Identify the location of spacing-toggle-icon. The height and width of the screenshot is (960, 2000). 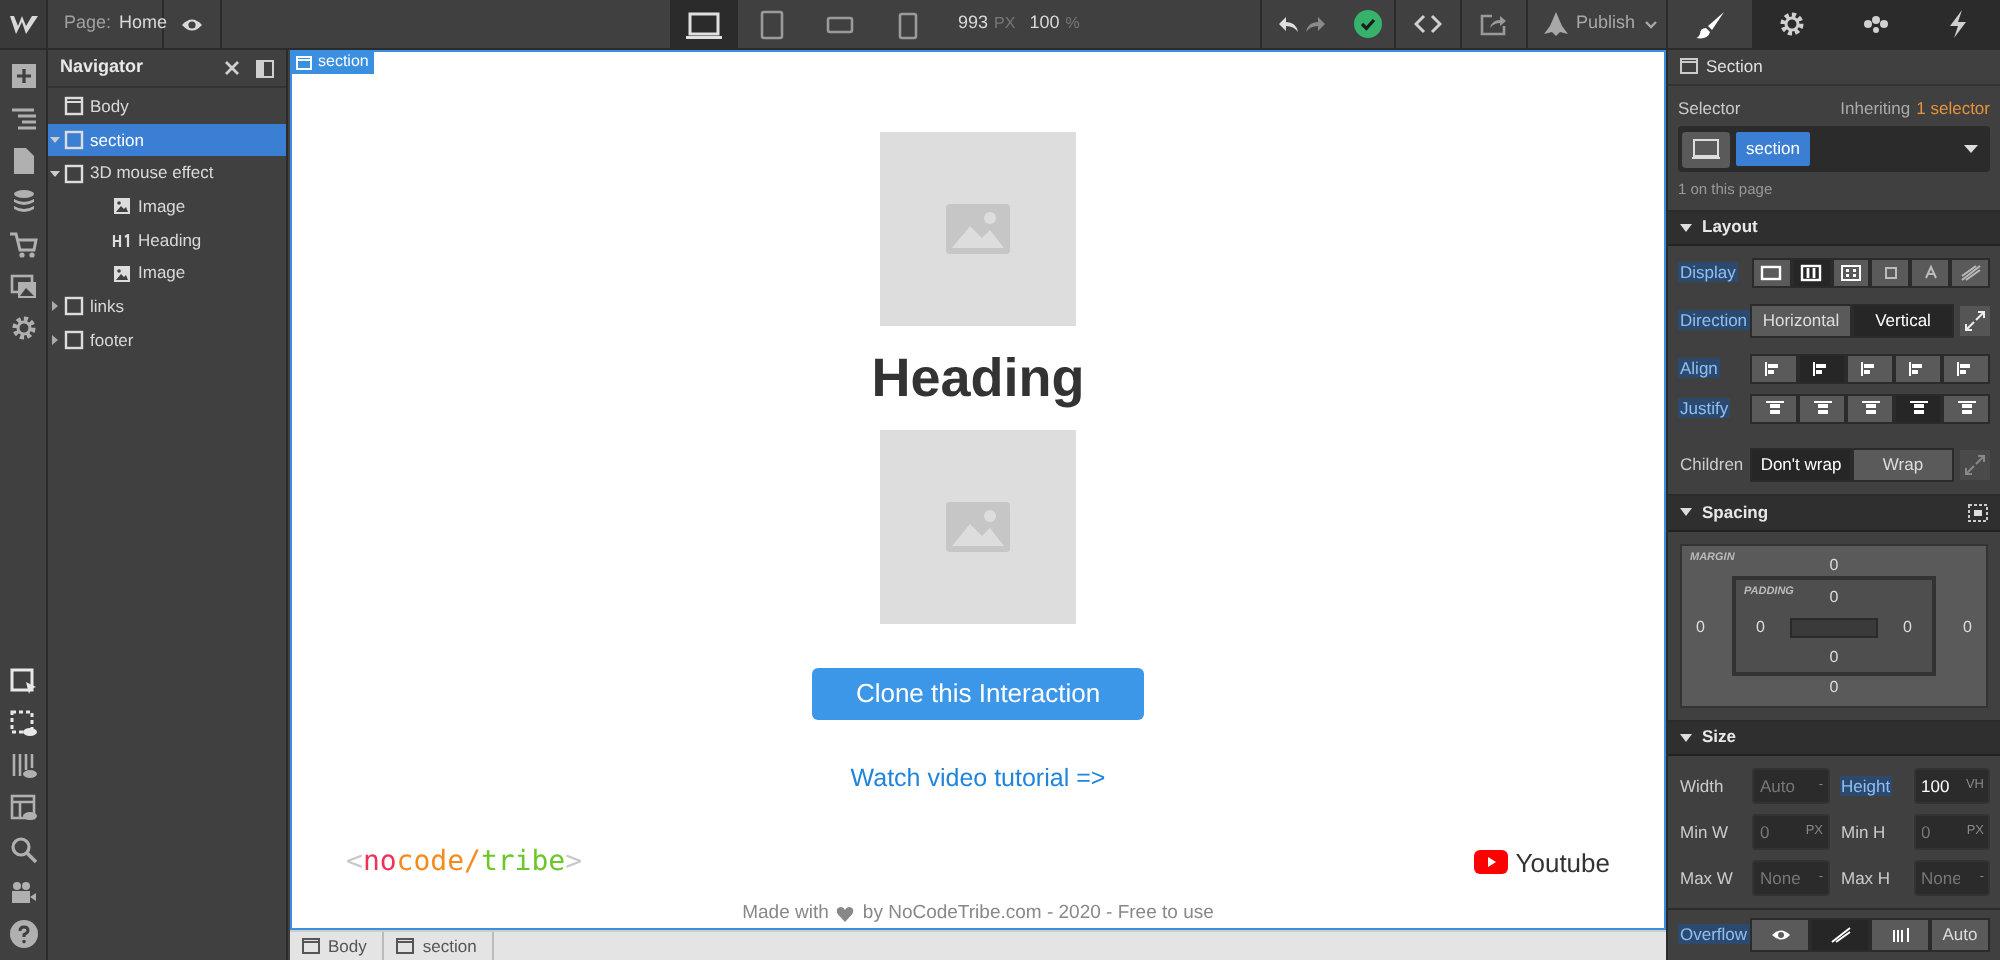
(1978, 512).